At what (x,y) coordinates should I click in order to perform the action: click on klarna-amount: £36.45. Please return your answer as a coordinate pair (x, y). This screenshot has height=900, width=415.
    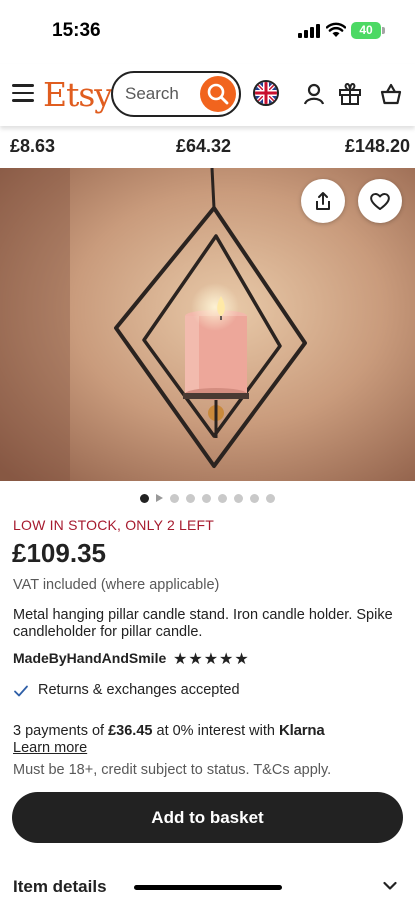
    Looking at the image, I should click on (130, 731).